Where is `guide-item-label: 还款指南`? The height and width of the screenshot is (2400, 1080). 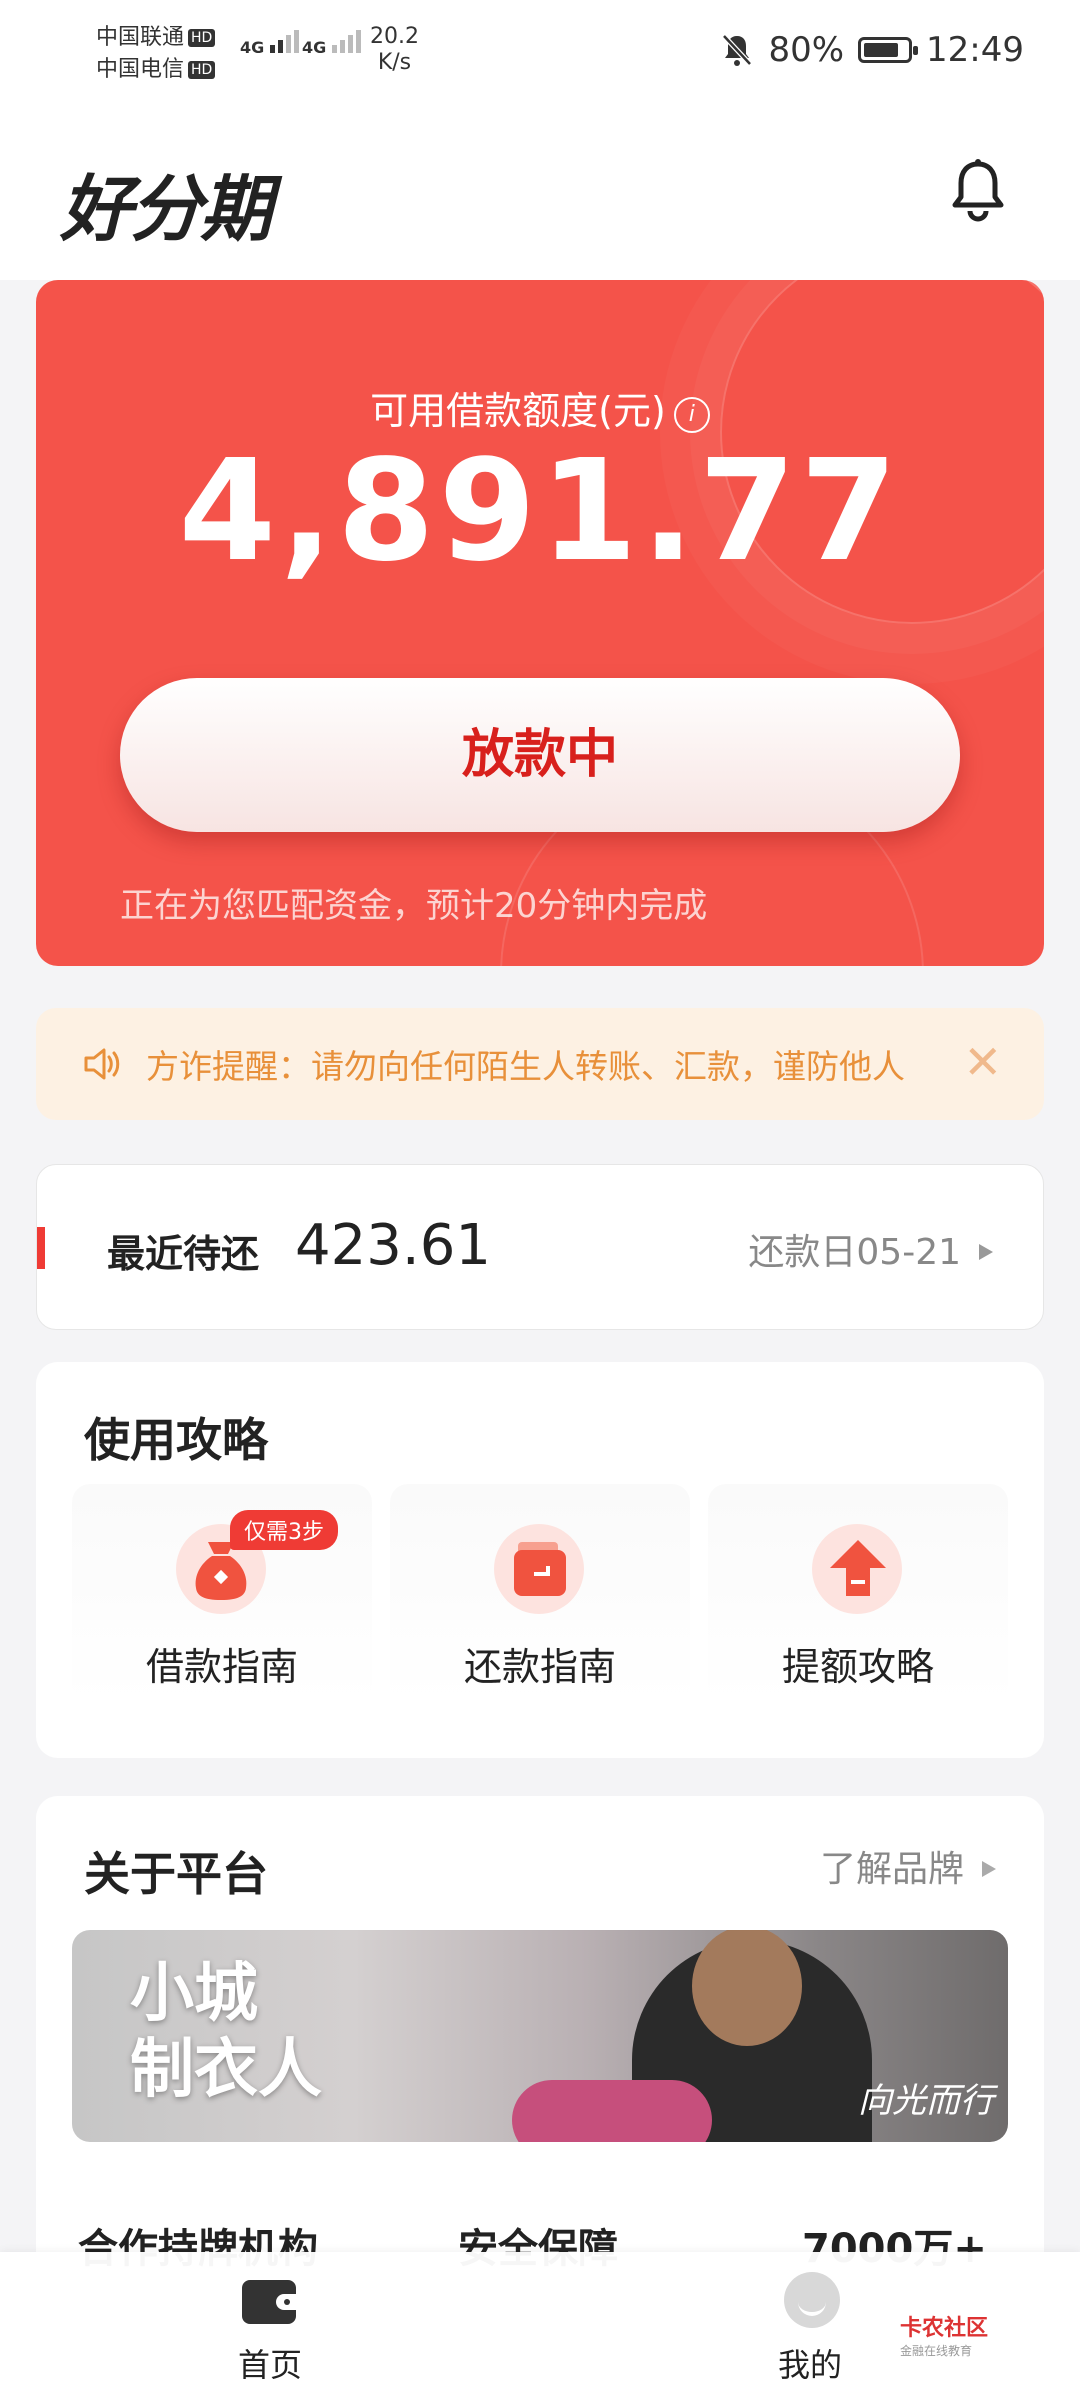 guide-item-label: 还款指南 is located at coordinates (539, 1667).